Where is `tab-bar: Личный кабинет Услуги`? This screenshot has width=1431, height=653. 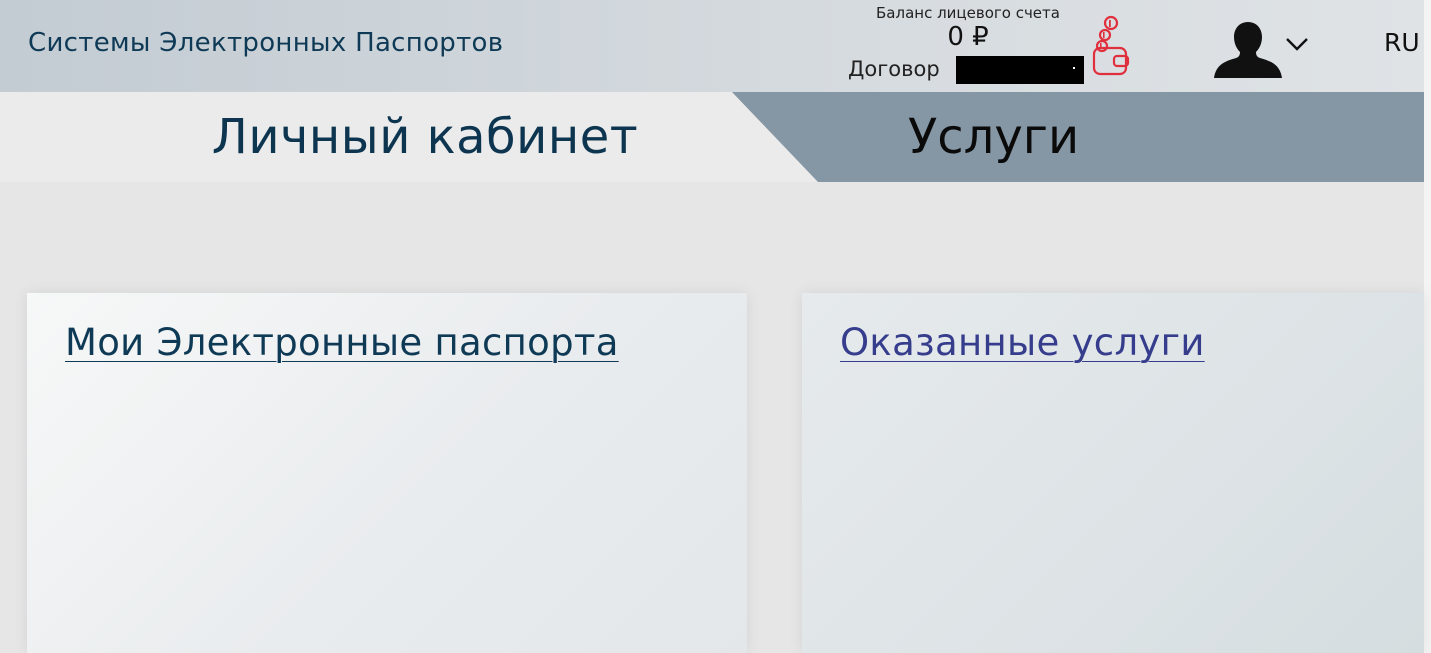
tab-bar: Личный кабинет Услуги is located at coordinates (712, 137).